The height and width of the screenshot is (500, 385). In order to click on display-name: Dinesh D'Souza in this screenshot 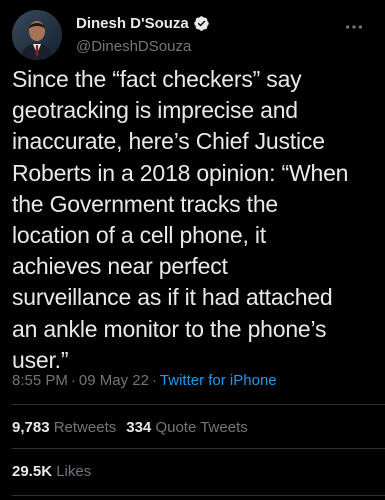, I will do `click(132, 23)`.